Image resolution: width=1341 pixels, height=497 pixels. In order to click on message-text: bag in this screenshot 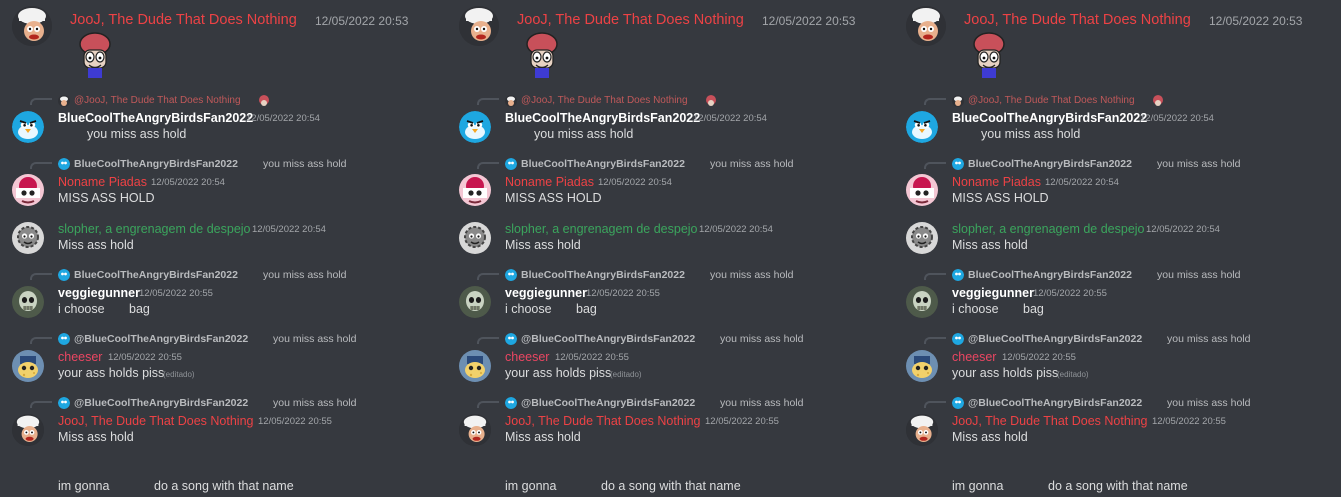, I will do `click(1033, 309)`.